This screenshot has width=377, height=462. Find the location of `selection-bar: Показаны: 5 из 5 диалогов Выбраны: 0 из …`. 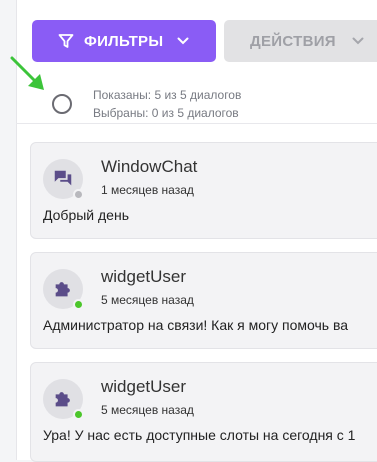

selection-bar: Показаны: 5 из 5 диалогов Выбраны: 0 из … is located at coordinates (196, 102).